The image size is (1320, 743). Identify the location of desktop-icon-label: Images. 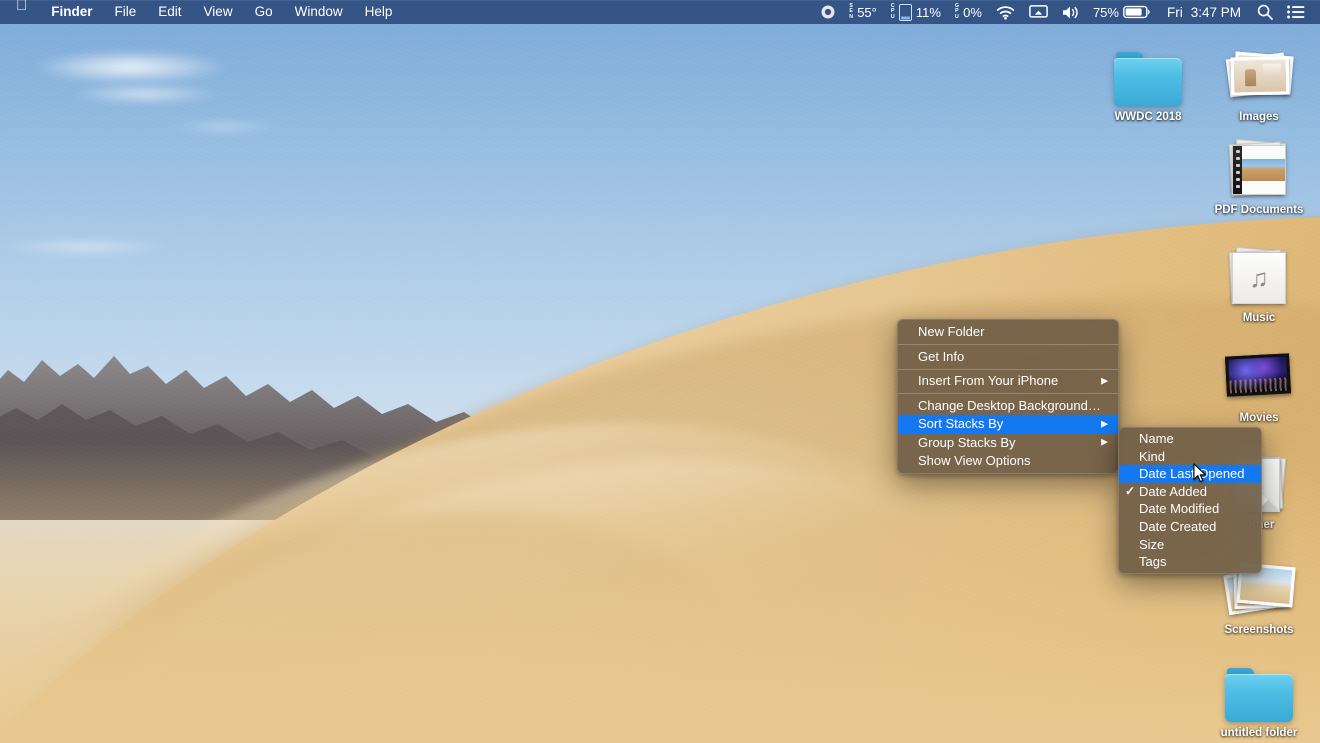
(1259, 117).